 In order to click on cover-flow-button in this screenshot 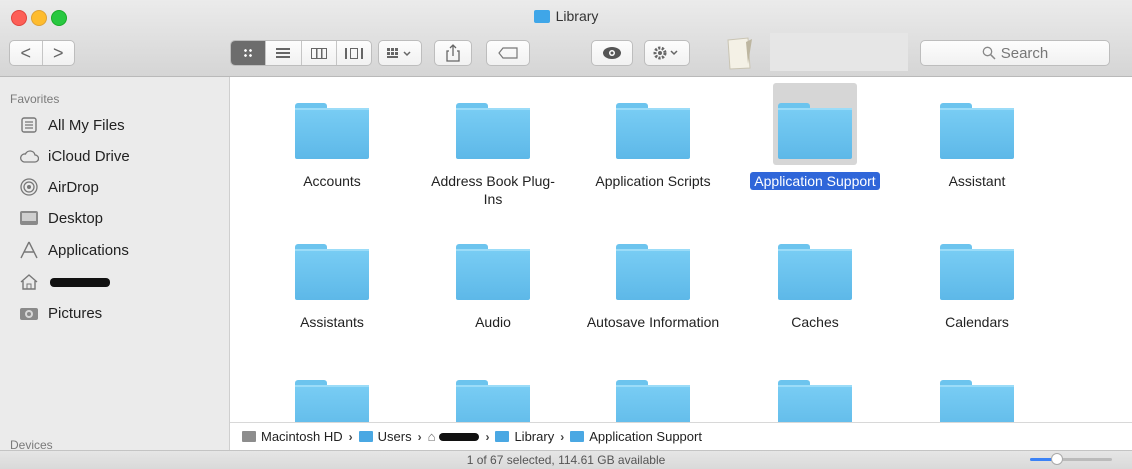, I will do `click(353, 53)`.